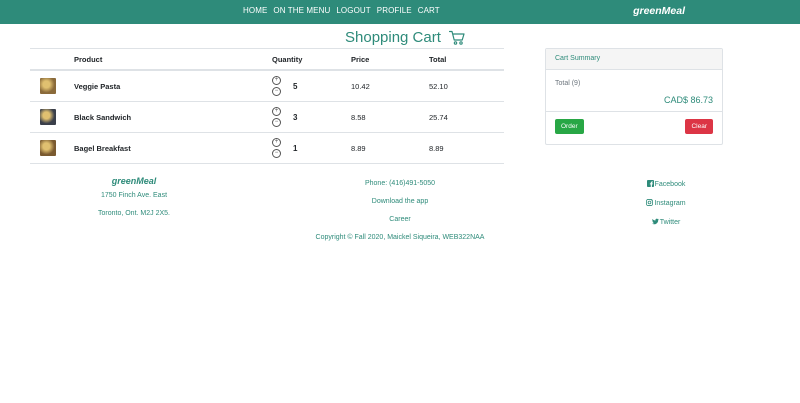 The height and width of the screenshot is (403, 800). Describe the element at coordinates (568, 83) in the screenshot. I see `cart-total-label: Total (9)` at that location.